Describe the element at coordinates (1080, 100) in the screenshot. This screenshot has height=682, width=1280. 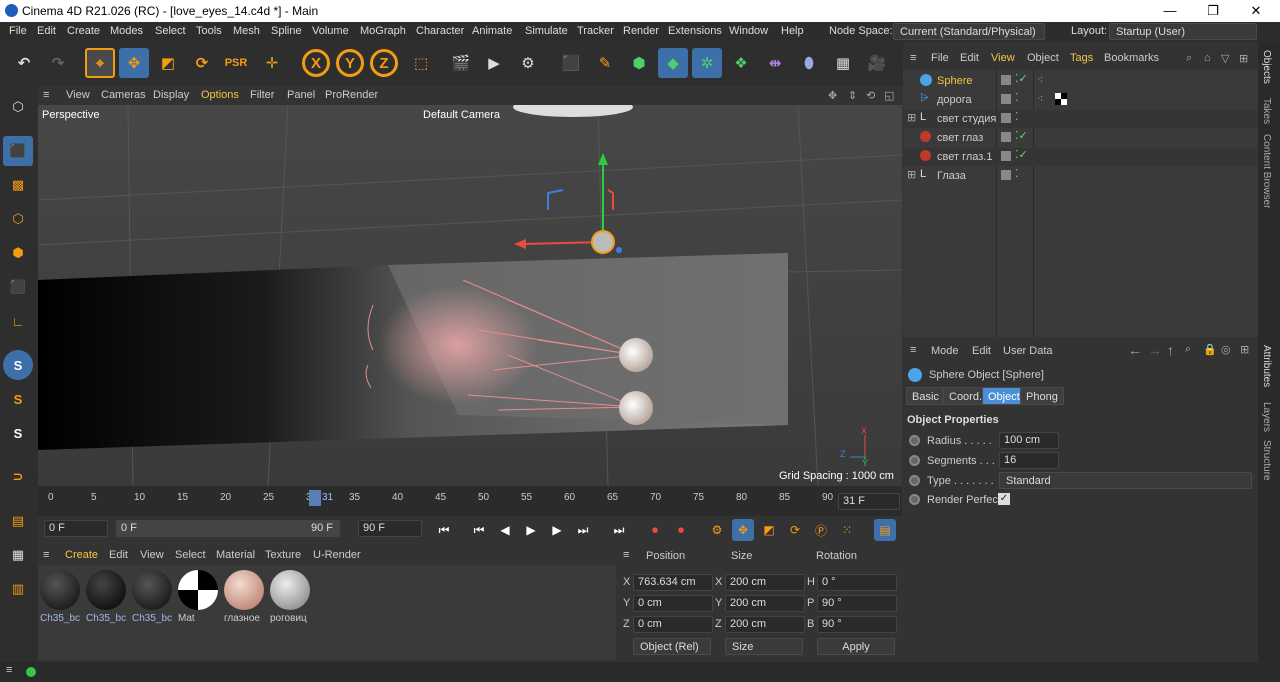
I see `object-row-road: ⩥ дорога ⁚ ⁖` at that location.